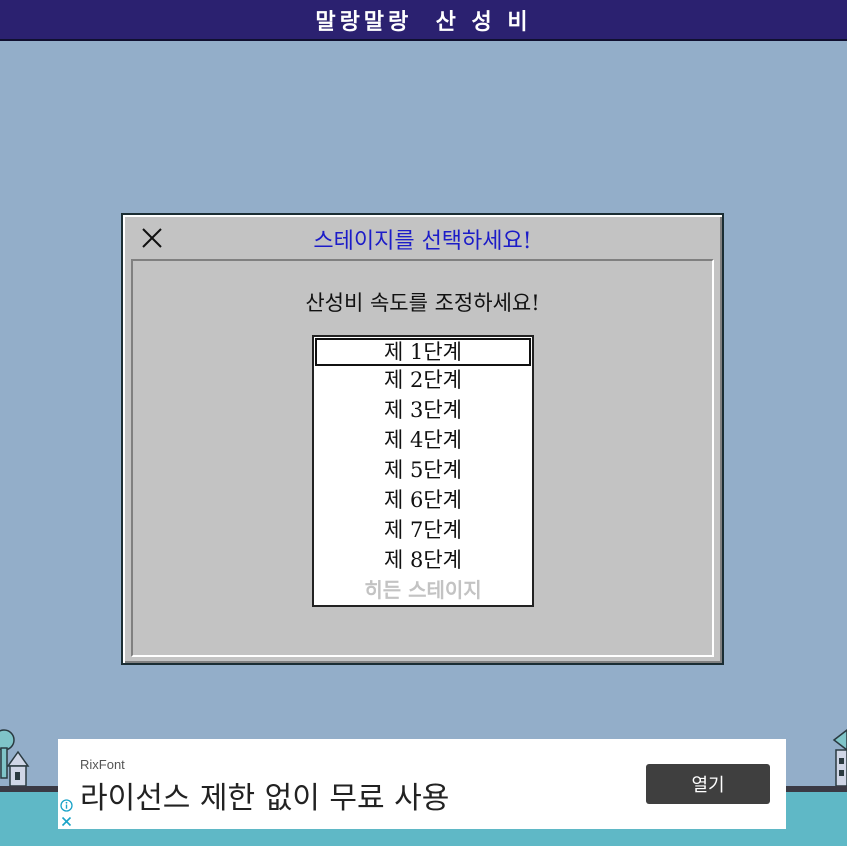 The height and width of the screenshot is (846, 847). Describe the element at coordinates (423, 352) in the screenshot. I see `stage-item-1: 제 1단계` at that location.